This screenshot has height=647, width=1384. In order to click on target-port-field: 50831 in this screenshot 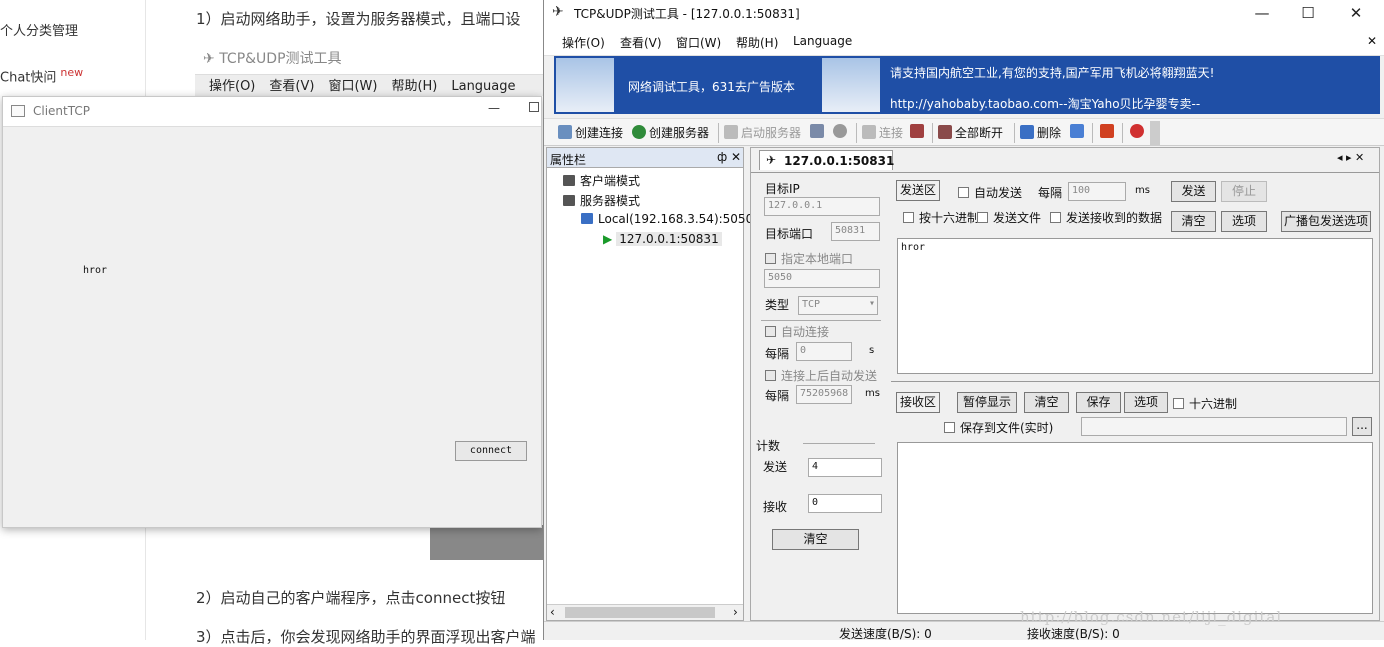, I will do `click(855, 231)`.